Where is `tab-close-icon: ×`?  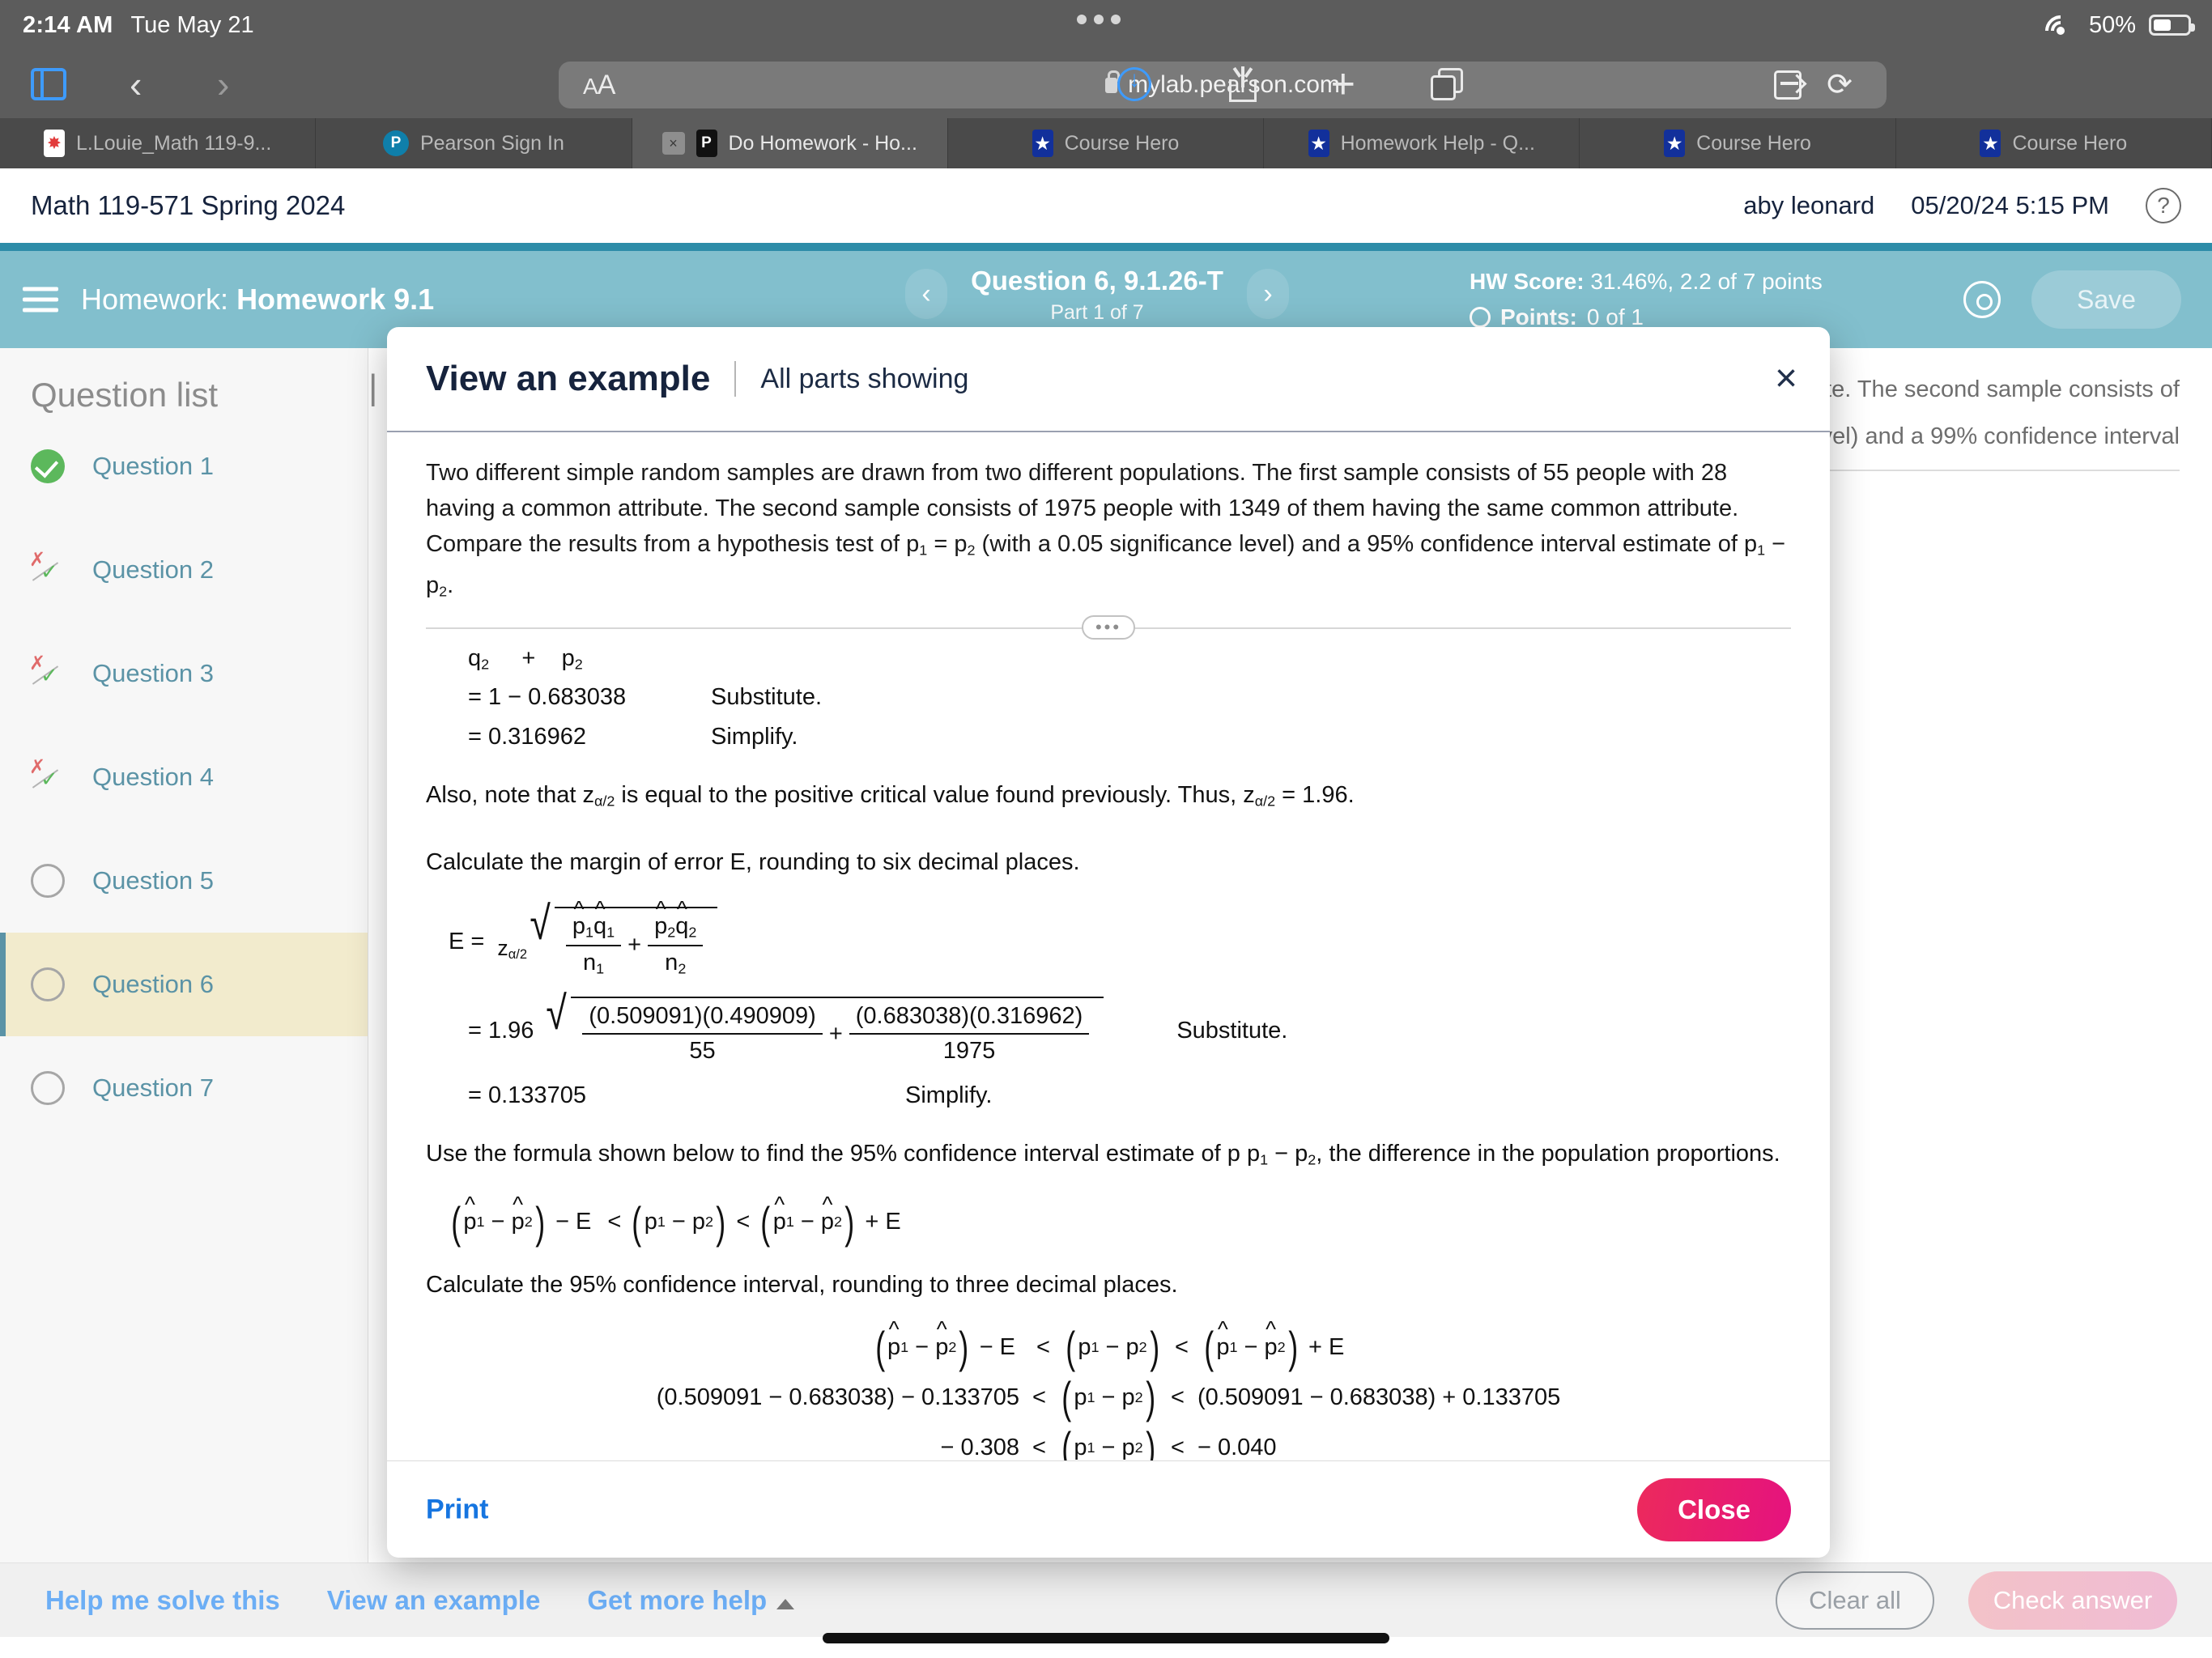 tab-close-icon: × is located at coordinates (673, 143).